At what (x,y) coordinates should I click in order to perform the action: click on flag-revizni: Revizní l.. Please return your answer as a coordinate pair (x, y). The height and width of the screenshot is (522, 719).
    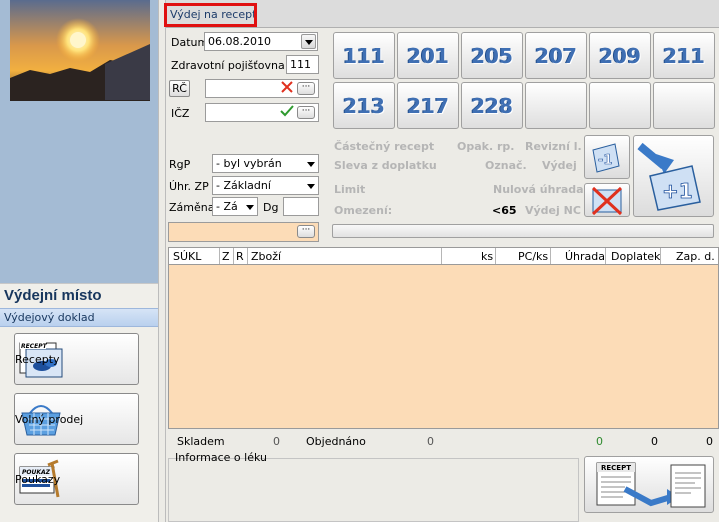
    Looking at the image, I should click on (553, 146).